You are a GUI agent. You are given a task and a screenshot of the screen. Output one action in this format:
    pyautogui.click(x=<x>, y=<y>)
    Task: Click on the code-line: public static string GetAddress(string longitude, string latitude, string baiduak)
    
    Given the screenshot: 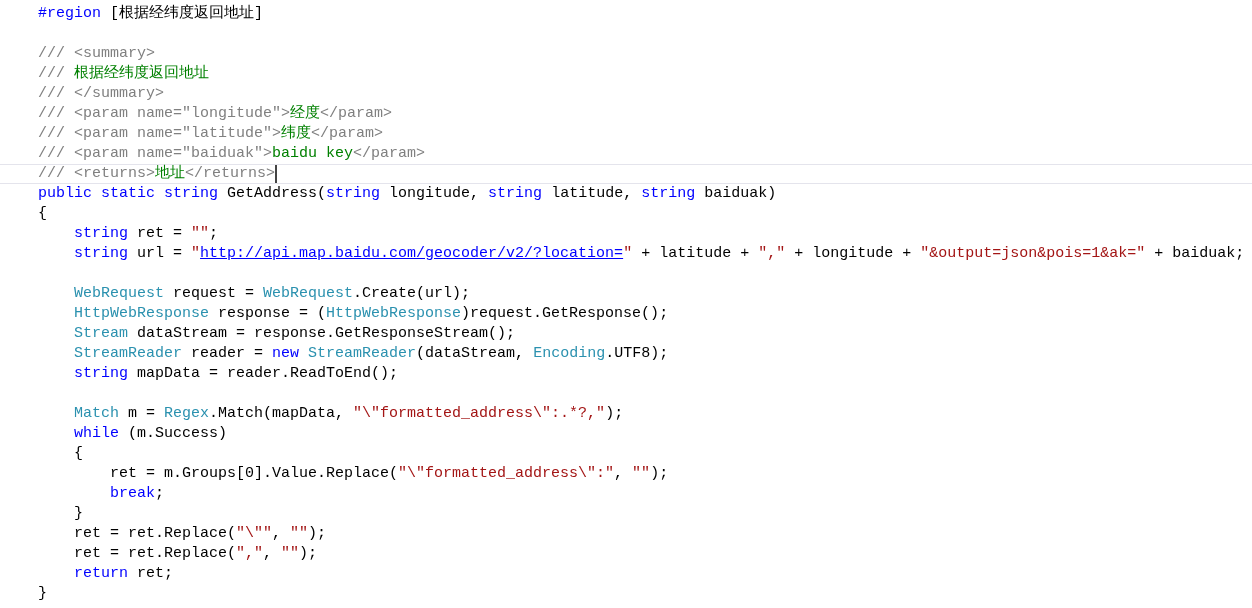 What is the action you would take?
    pyautogui.click(x=407, y=194)
    